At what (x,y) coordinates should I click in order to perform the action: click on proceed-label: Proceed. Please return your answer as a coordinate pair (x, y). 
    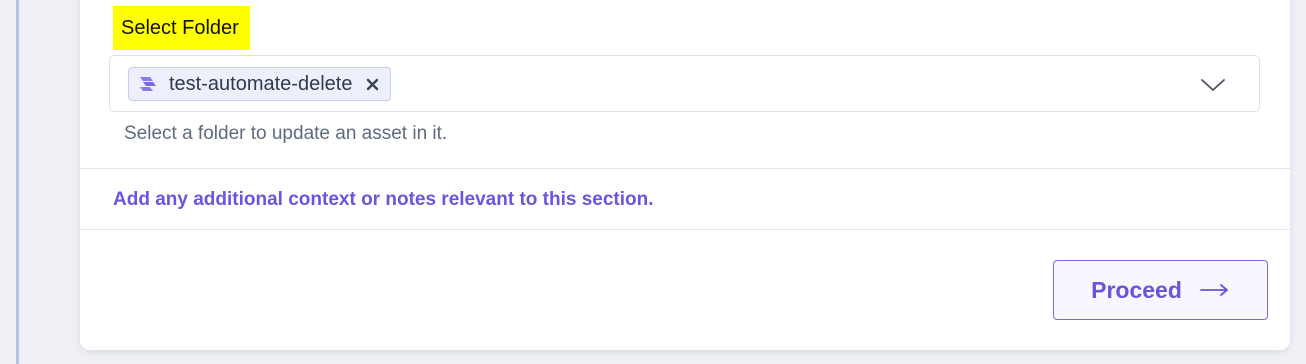
    Looking at the image, I should click on (1136, 289).